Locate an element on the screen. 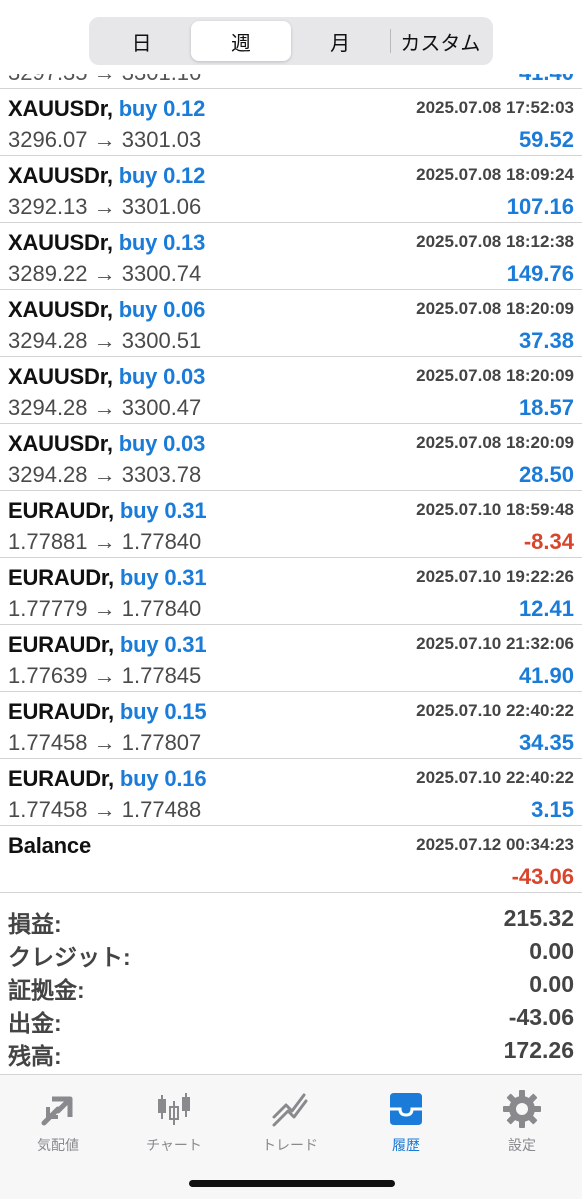 The width and height of the screenshot is (582, 1199). deal-time: 2025.07.10 21:32:06 is located at coordinates (495, 643).